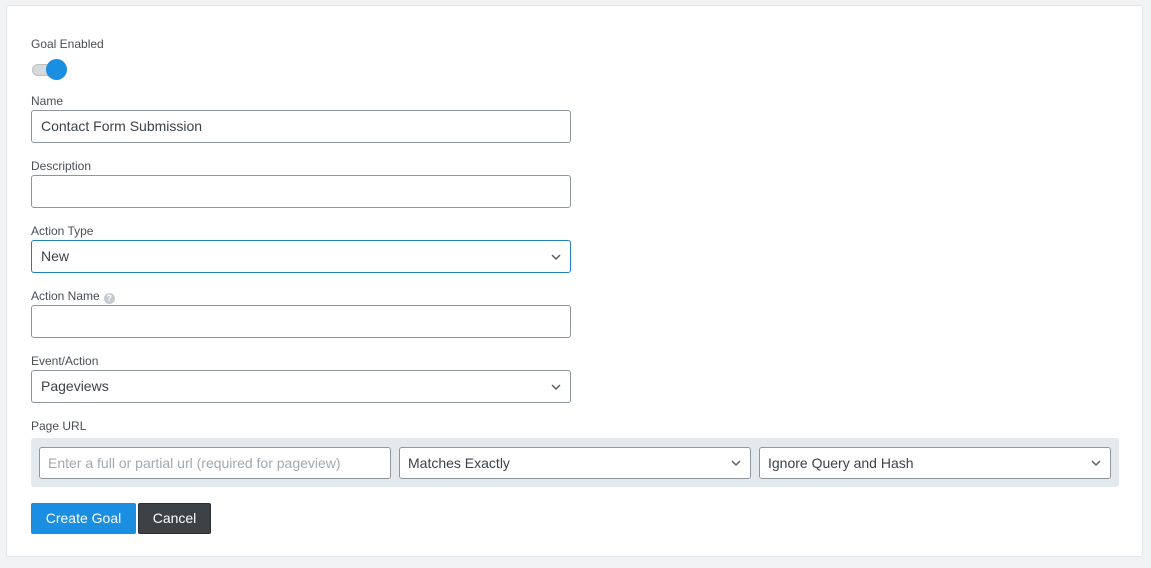 The width and height of the screenshot is (1151, 568). Describe the element at coordinates (301, 321) in the screenshot. I see `action-name-input` at that location.